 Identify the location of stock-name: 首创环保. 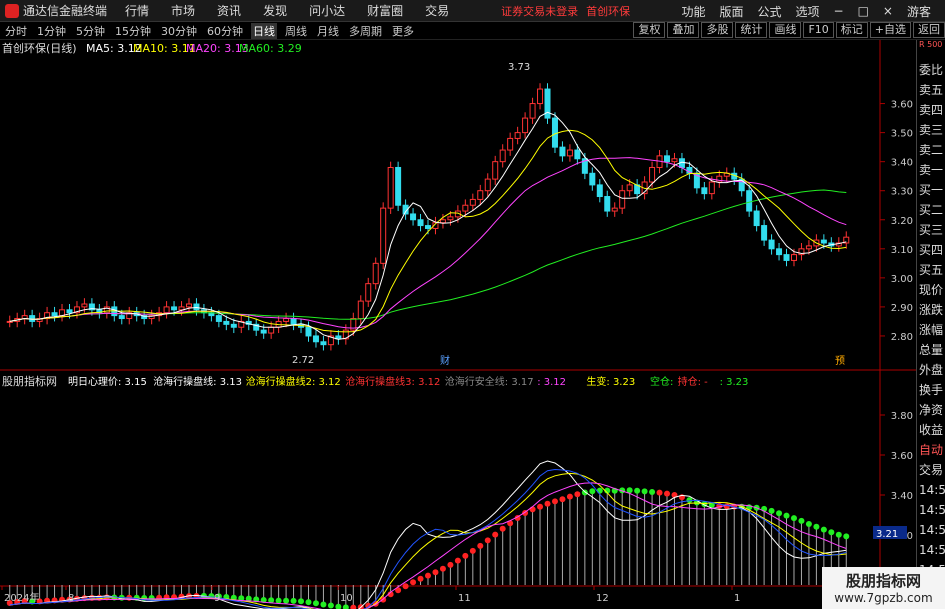
(608, 11).